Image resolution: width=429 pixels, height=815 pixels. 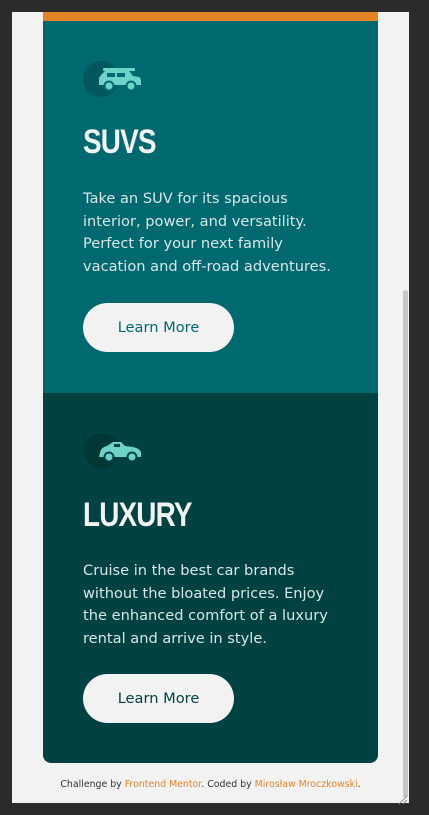 What do you see at coordinates (137, 515) in the screenshot?
I see `card-title: LUXURY` at bounding box center [137, 515].